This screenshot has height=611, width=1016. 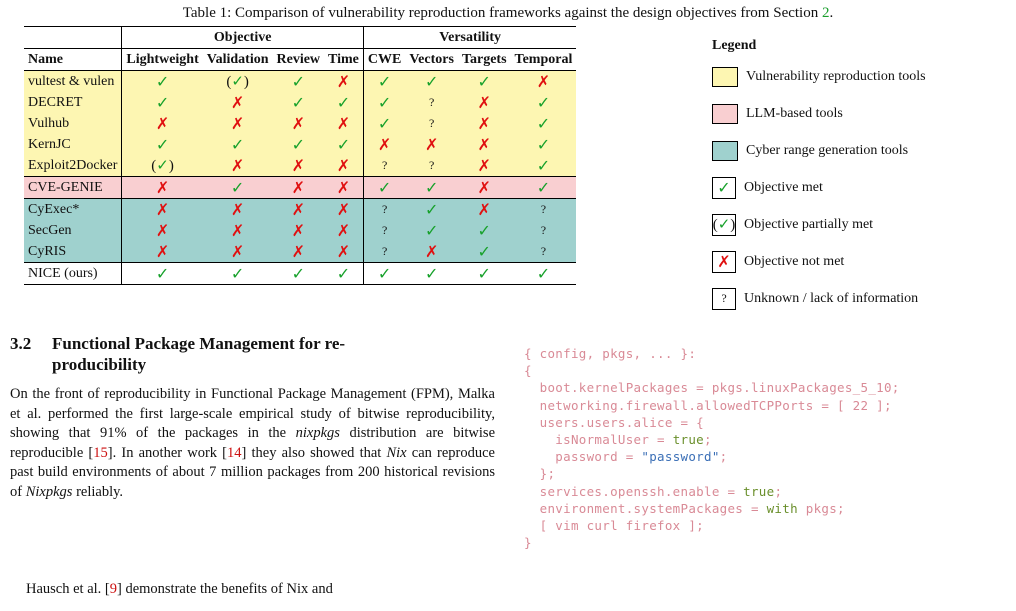 What do you see at coordinates (199, 343) in the screenshot?
I see `section-title-line1: Functional Package Management for re-` at bounding box center [199, 343].